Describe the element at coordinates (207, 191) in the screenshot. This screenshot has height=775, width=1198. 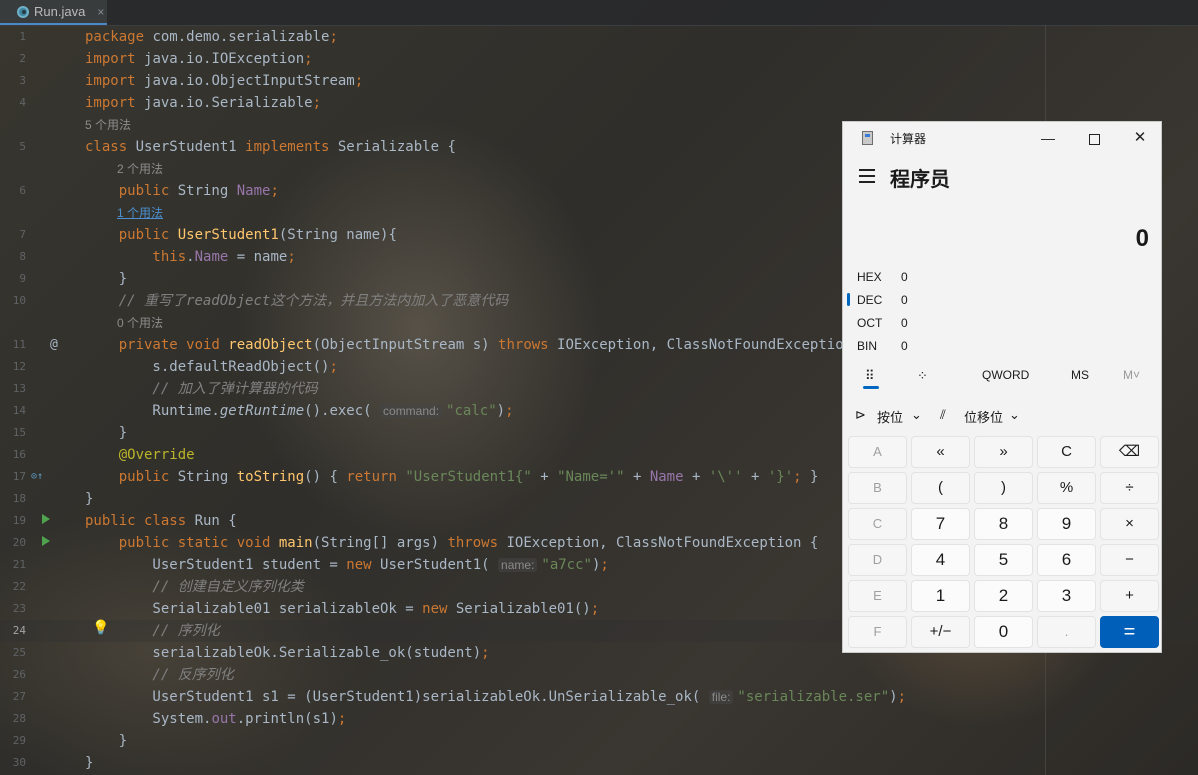
I see `code-token: String` at that location.